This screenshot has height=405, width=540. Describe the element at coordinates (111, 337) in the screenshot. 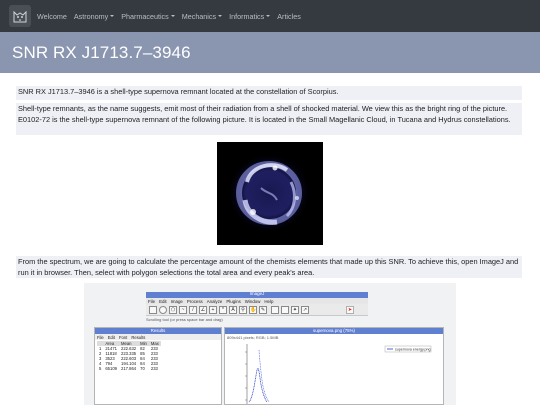

I see `results-menu-edit: Edit` at that location.